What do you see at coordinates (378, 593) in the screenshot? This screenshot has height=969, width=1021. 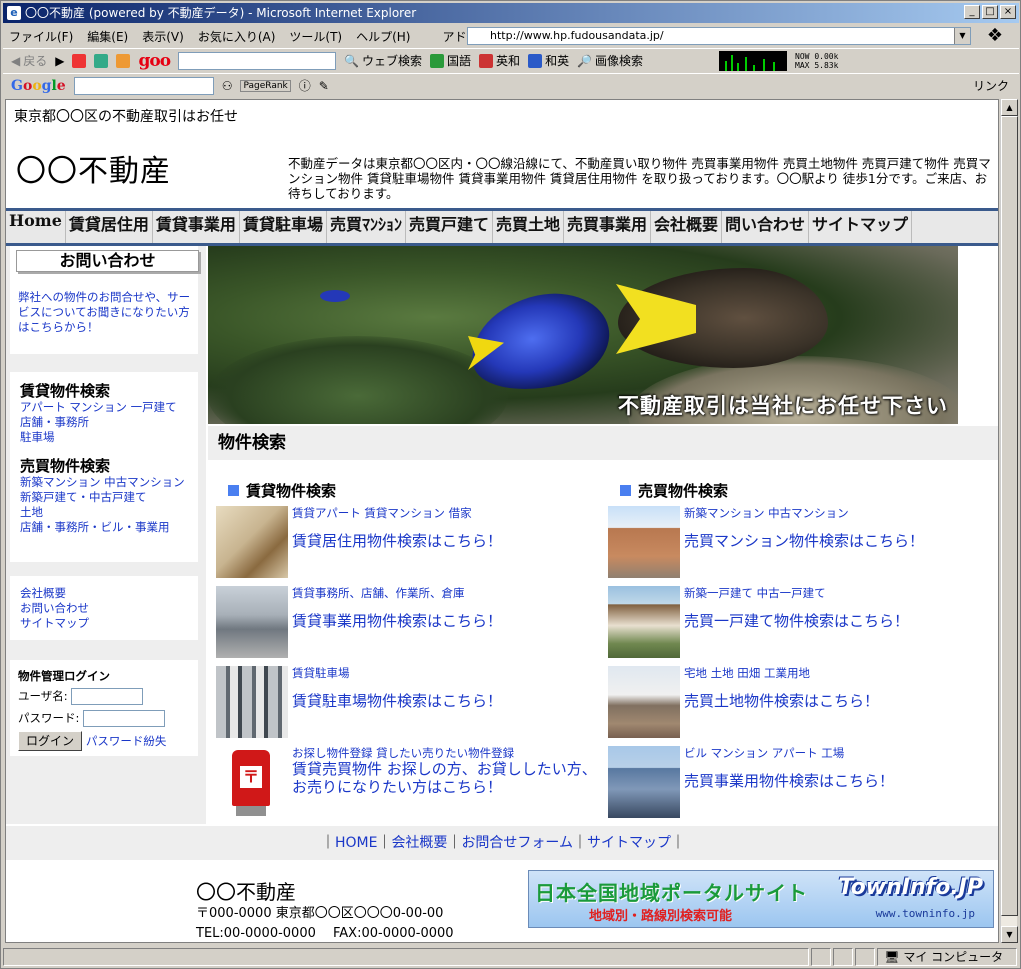 I see `item-subtitle: 賃貸事務所、店舗、作業所、倉庫` at bounding box center [378, 593].